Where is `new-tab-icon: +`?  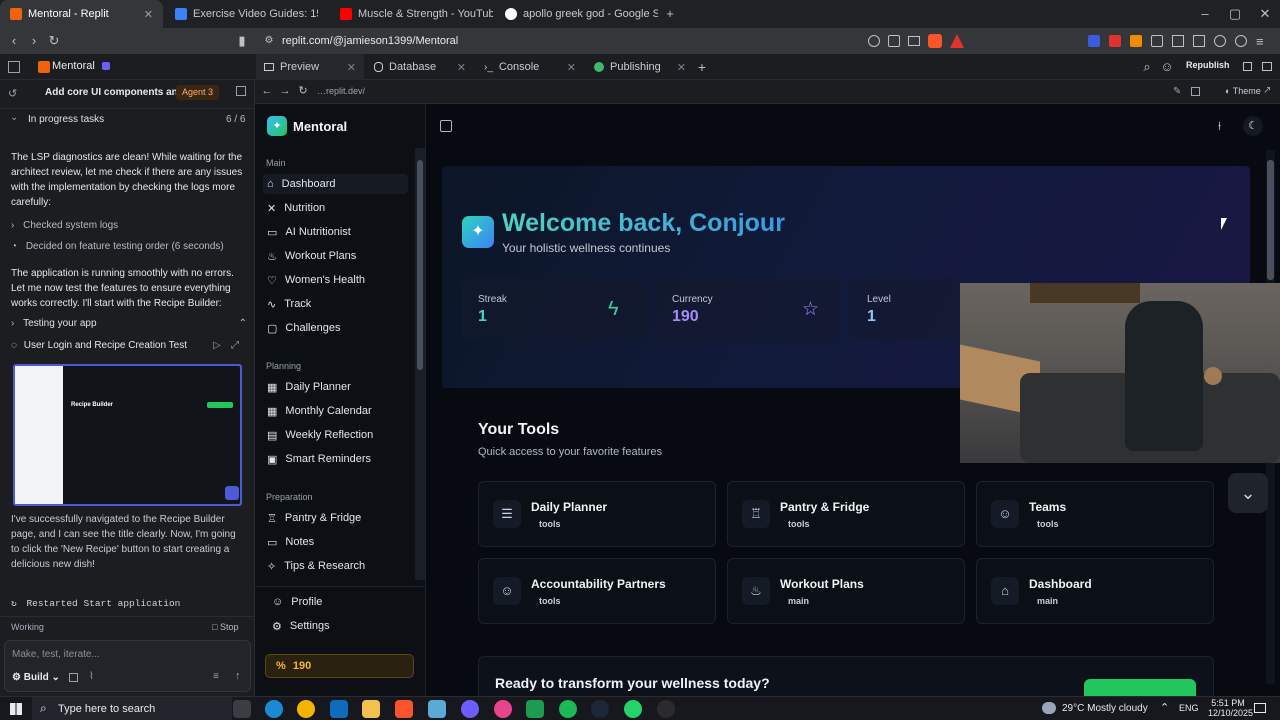
new-tab-icon: + is located at coordinates (670, 14).